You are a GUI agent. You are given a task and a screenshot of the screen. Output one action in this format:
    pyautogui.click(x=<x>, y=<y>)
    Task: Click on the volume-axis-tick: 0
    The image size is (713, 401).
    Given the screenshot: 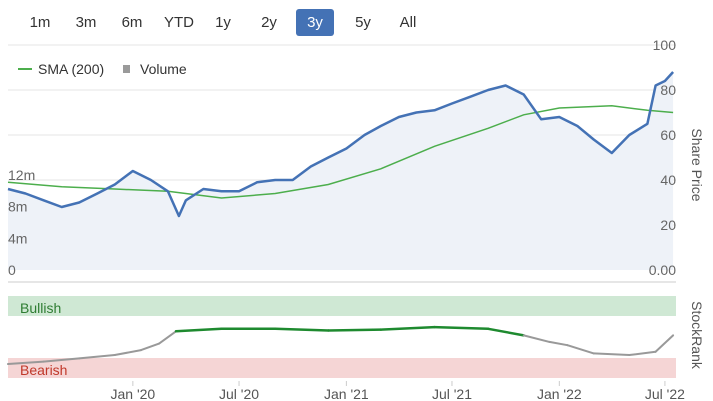 What is the action you would take?
    pyautogui.click(x=12, y=270)
    